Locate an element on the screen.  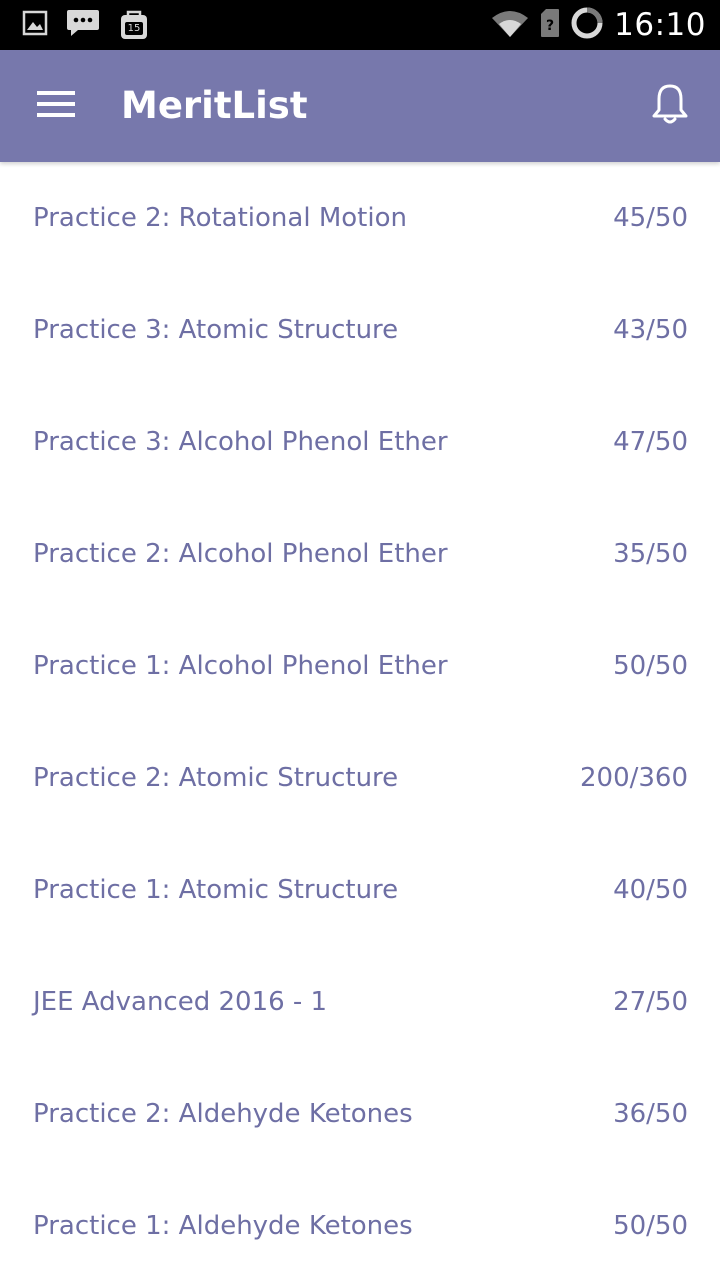
item-score: 27/50 is located at coordinates (650, 1002).